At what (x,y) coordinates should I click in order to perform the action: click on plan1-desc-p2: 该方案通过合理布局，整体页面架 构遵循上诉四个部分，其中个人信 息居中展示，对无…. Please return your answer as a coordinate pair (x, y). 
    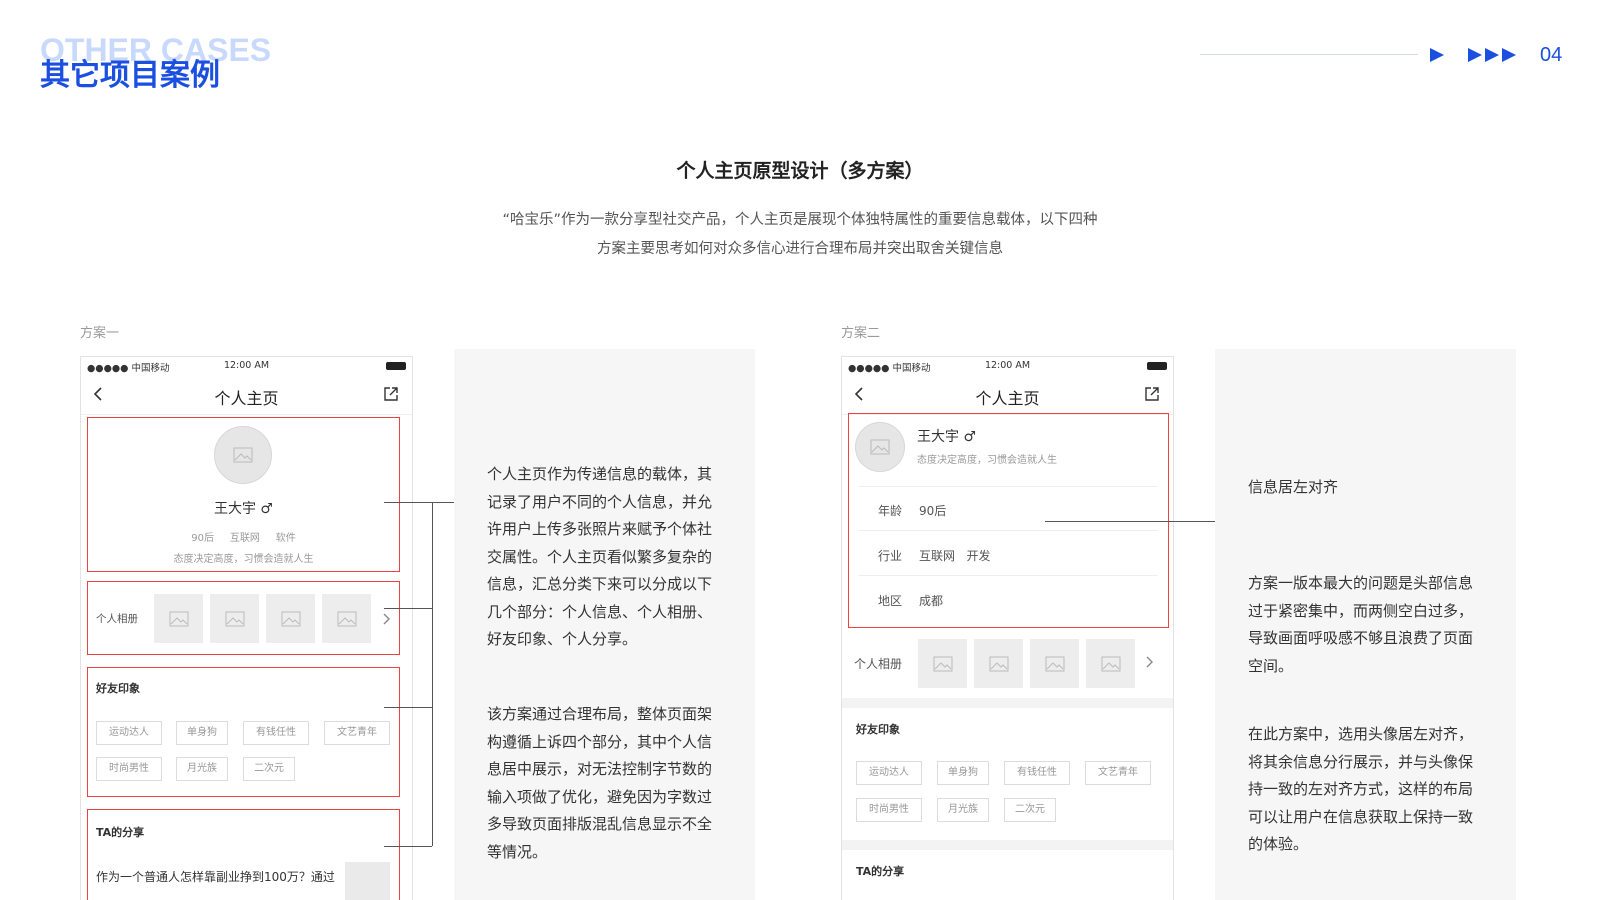
    Looking at the image, I should click on (599, 783).